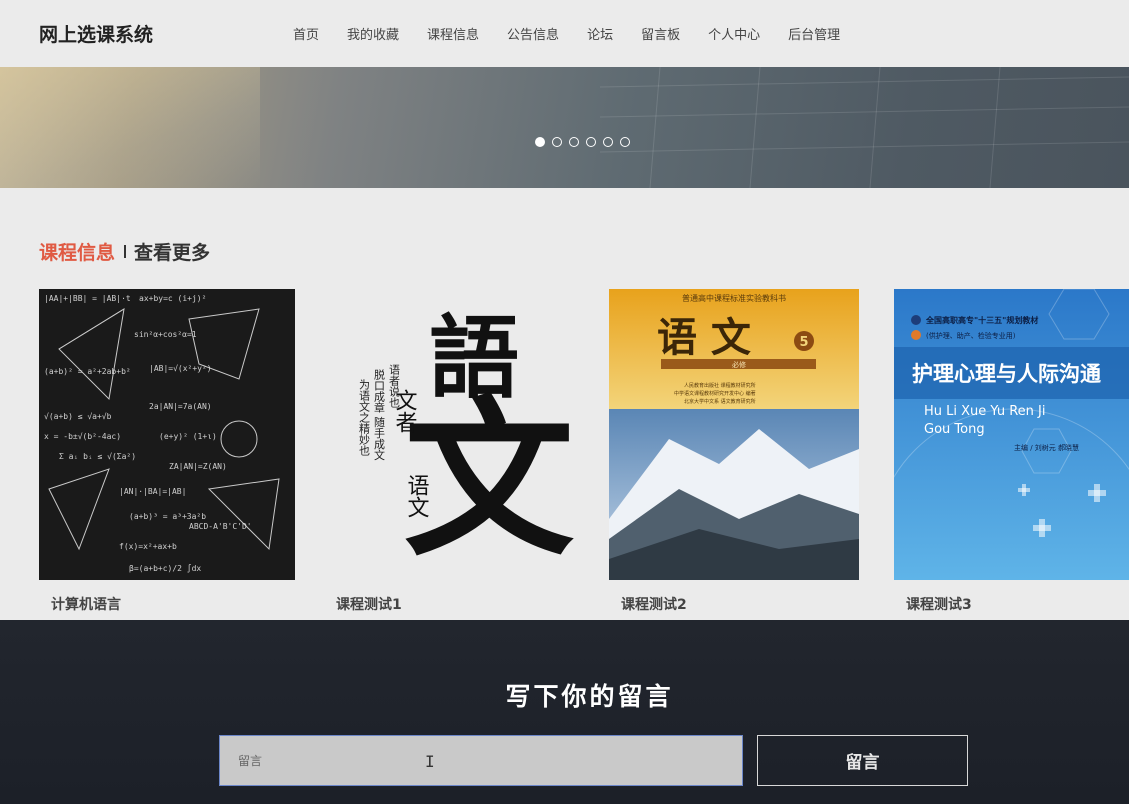  I want to click on course-title-3: 课程测试2, so click(654, 604).